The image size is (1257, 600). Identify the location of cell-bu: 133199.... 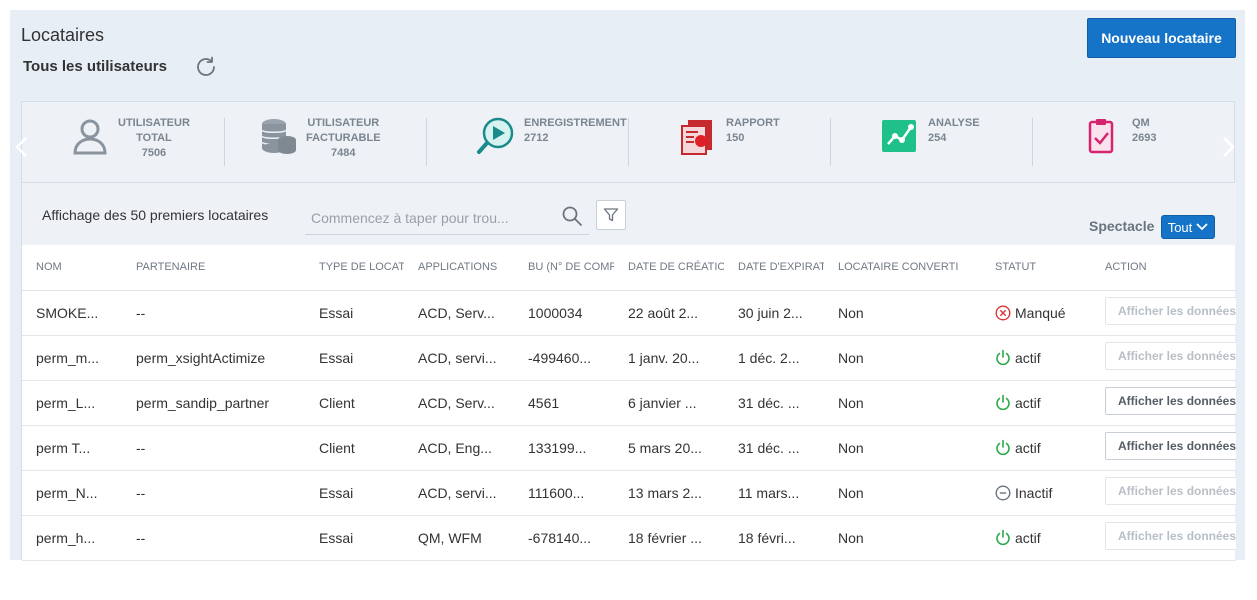
(564, 448).